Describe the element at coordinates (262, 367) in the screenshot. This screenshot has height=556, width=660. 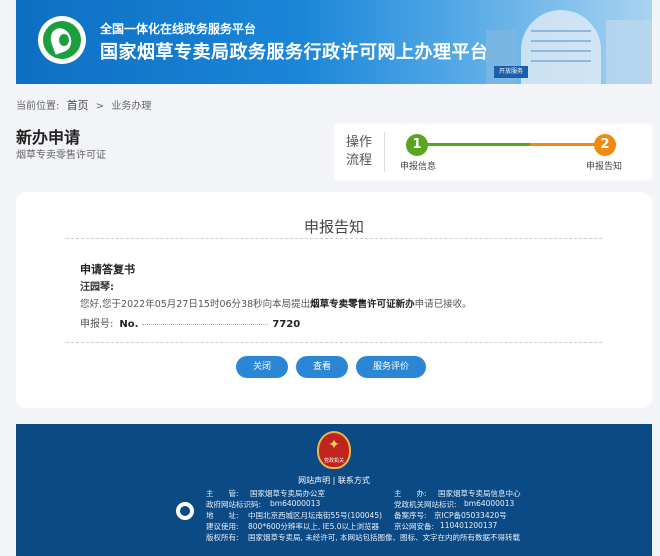
I see `close-button: 关闭` at that location.